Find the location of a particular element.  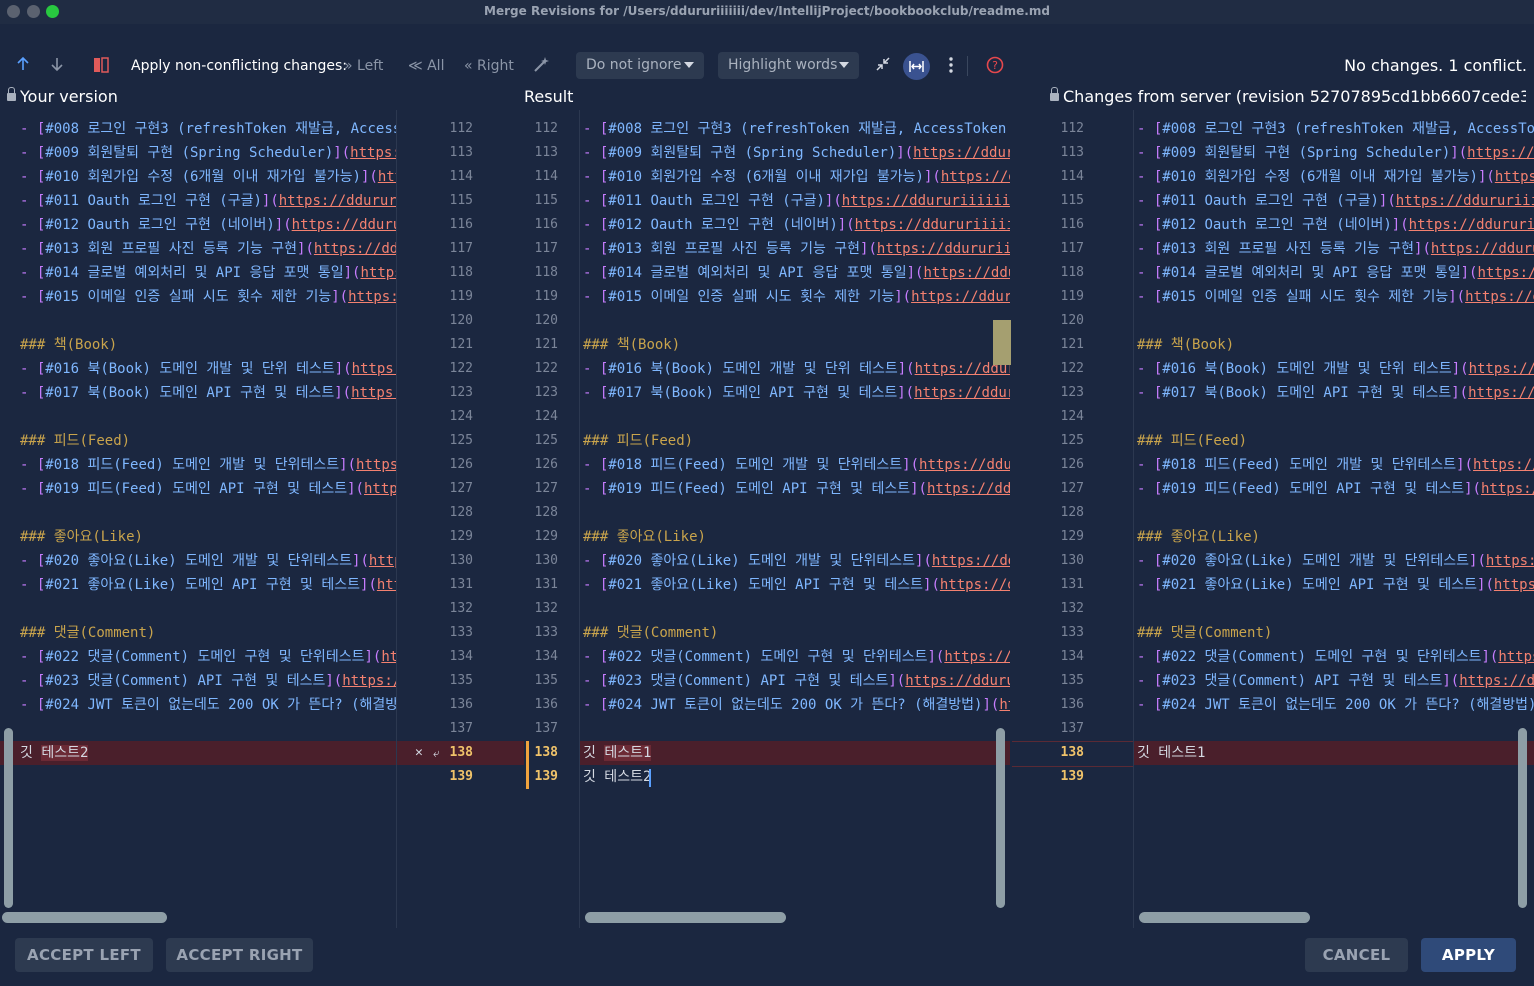

apply-button: APPLY is located at coordinates (1468, 955).